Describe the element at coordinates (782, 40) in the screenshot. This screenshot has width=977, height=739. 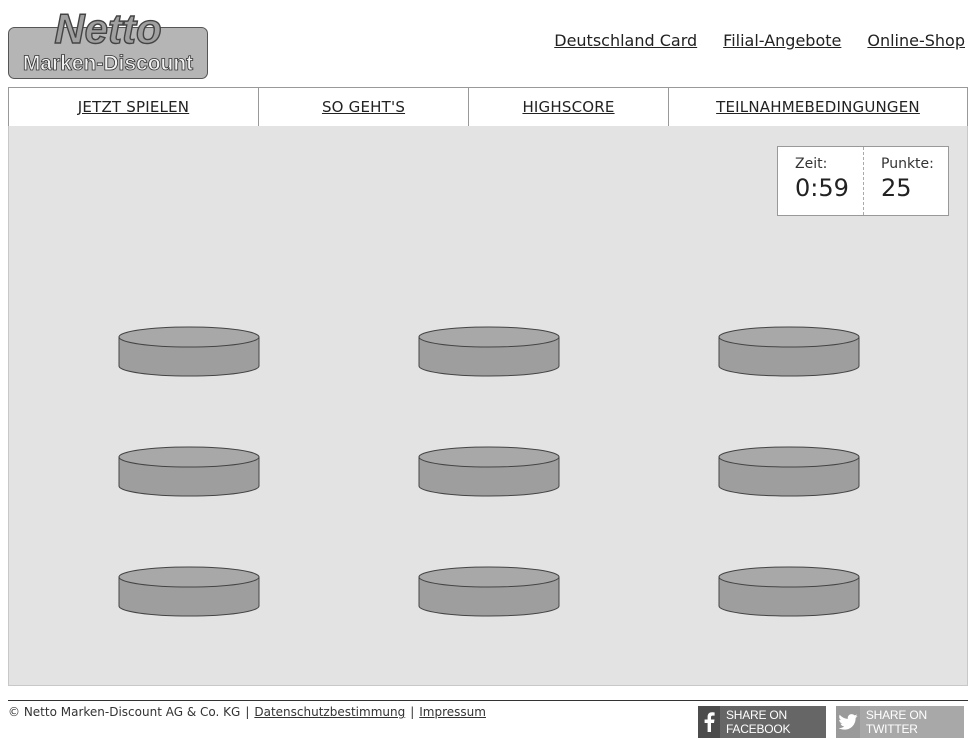
I see `link-filial-angebote: Filial-Angebote` at that location.